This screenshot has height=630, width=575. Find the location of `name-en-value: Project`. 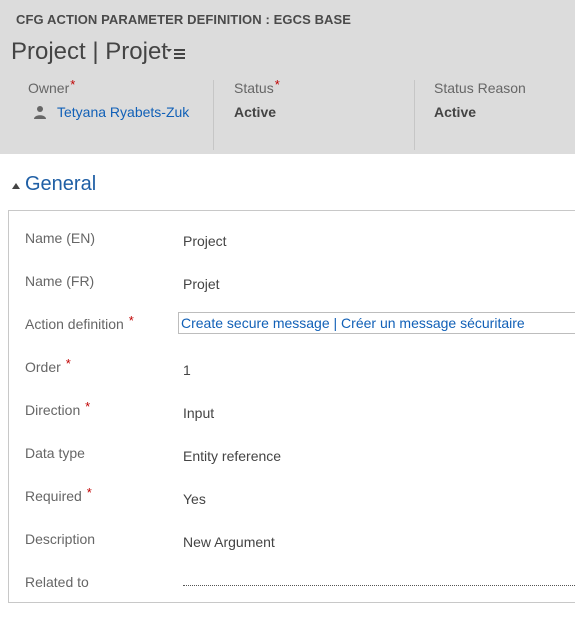

name-en-value: Project is located at coordinates (205, 241).